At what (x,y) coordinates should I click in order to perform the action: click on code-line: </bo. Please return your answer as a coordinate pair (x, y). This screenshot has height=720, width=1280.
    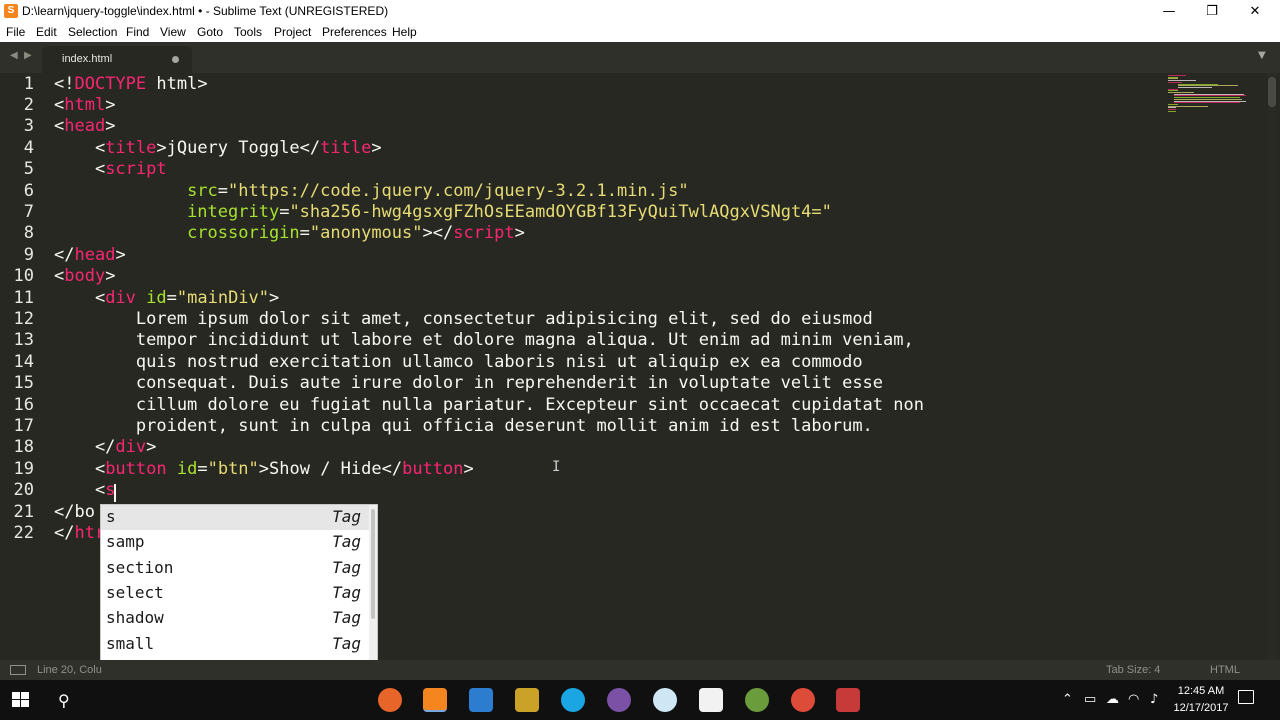
    Looking at the image, I should click on (74, 512).